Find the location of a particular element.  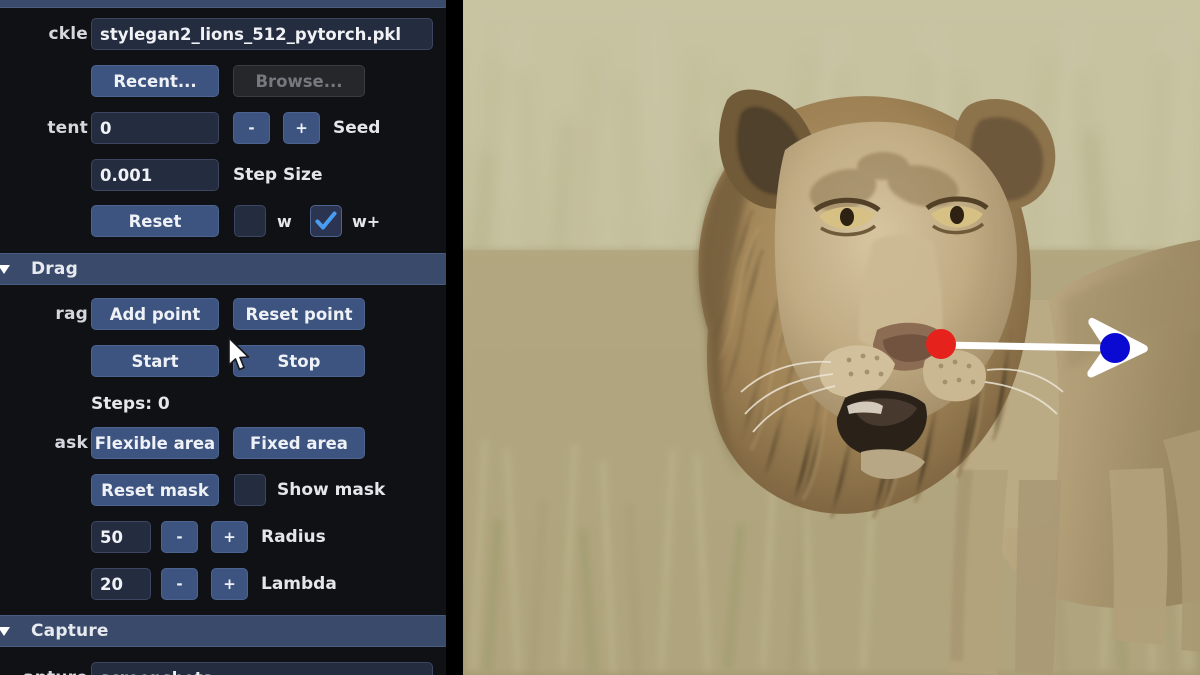

source-handle is located at coordinates (941, 344).